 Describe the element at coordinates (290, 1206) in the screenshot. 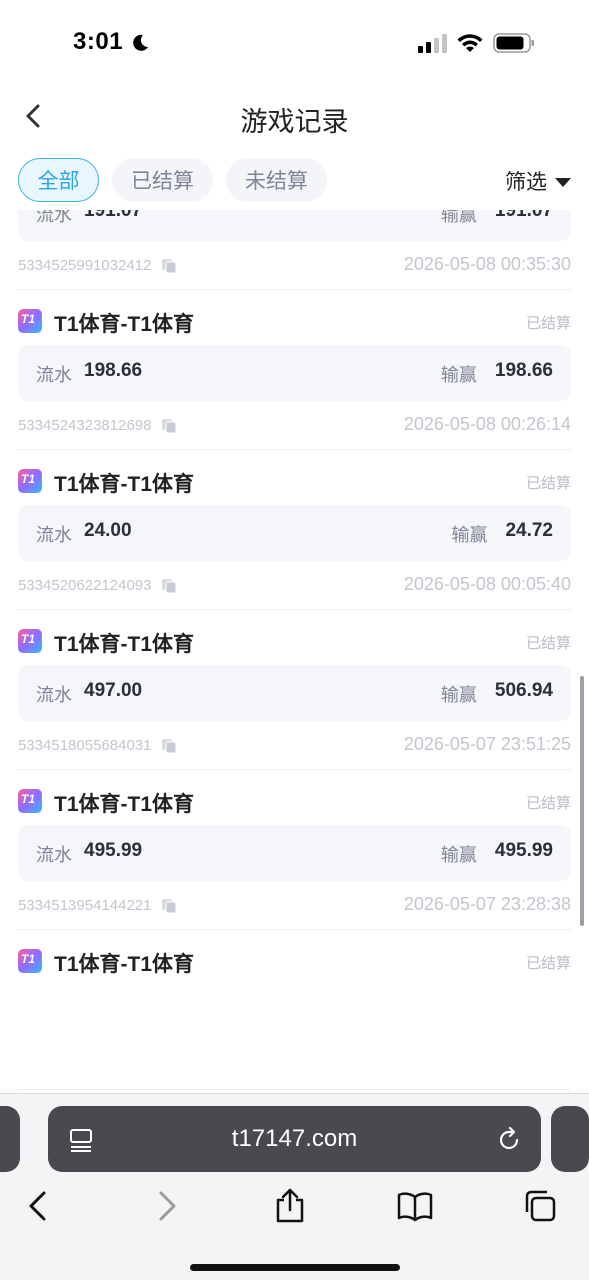

I see `share-icon` at that location.